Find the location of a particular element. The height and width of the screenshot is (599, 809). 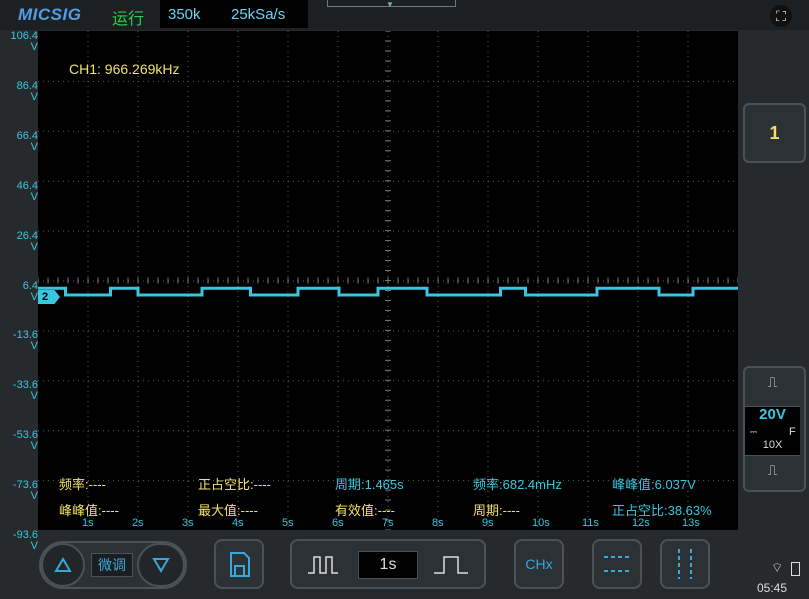

volts-up-icon: ⎍ is located at coordinates (772, 382).